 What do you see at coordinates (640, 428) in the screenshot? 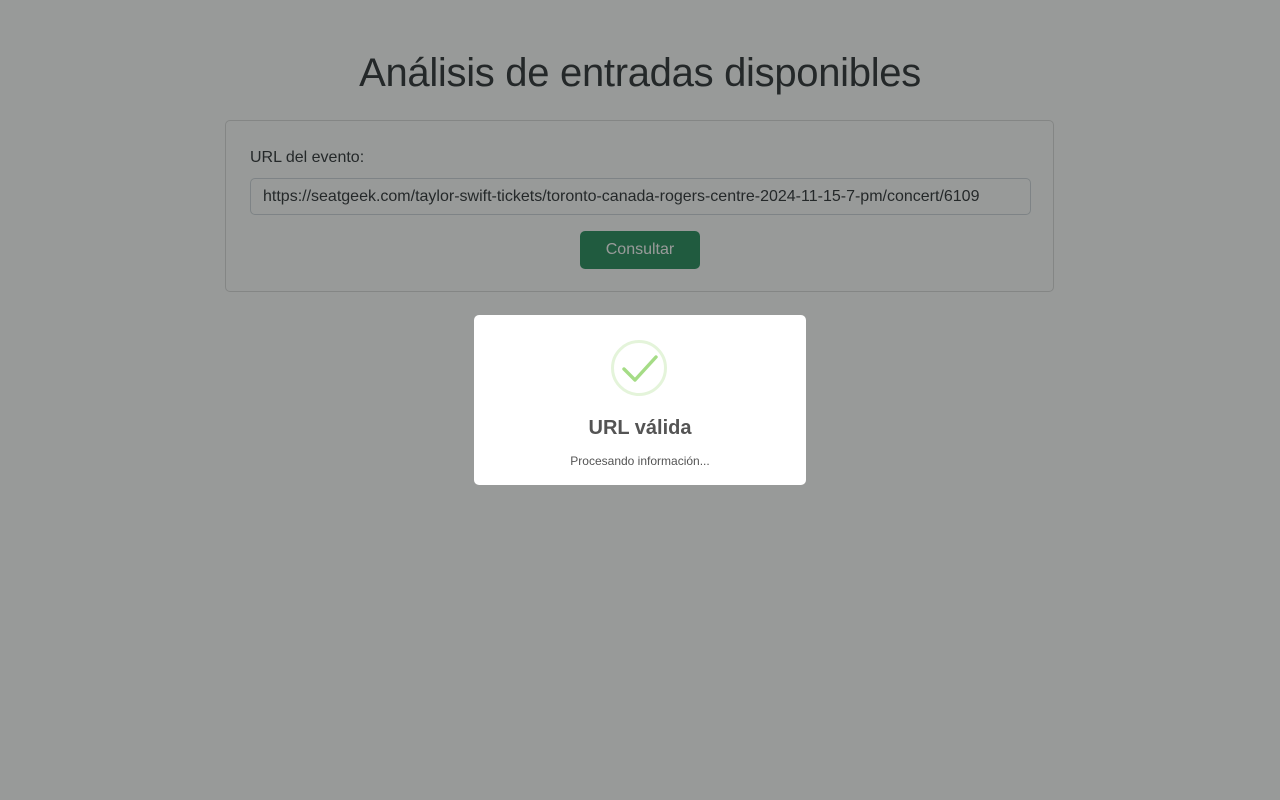
I see `modal-title: URL válida` at bounding box center [640, 428].